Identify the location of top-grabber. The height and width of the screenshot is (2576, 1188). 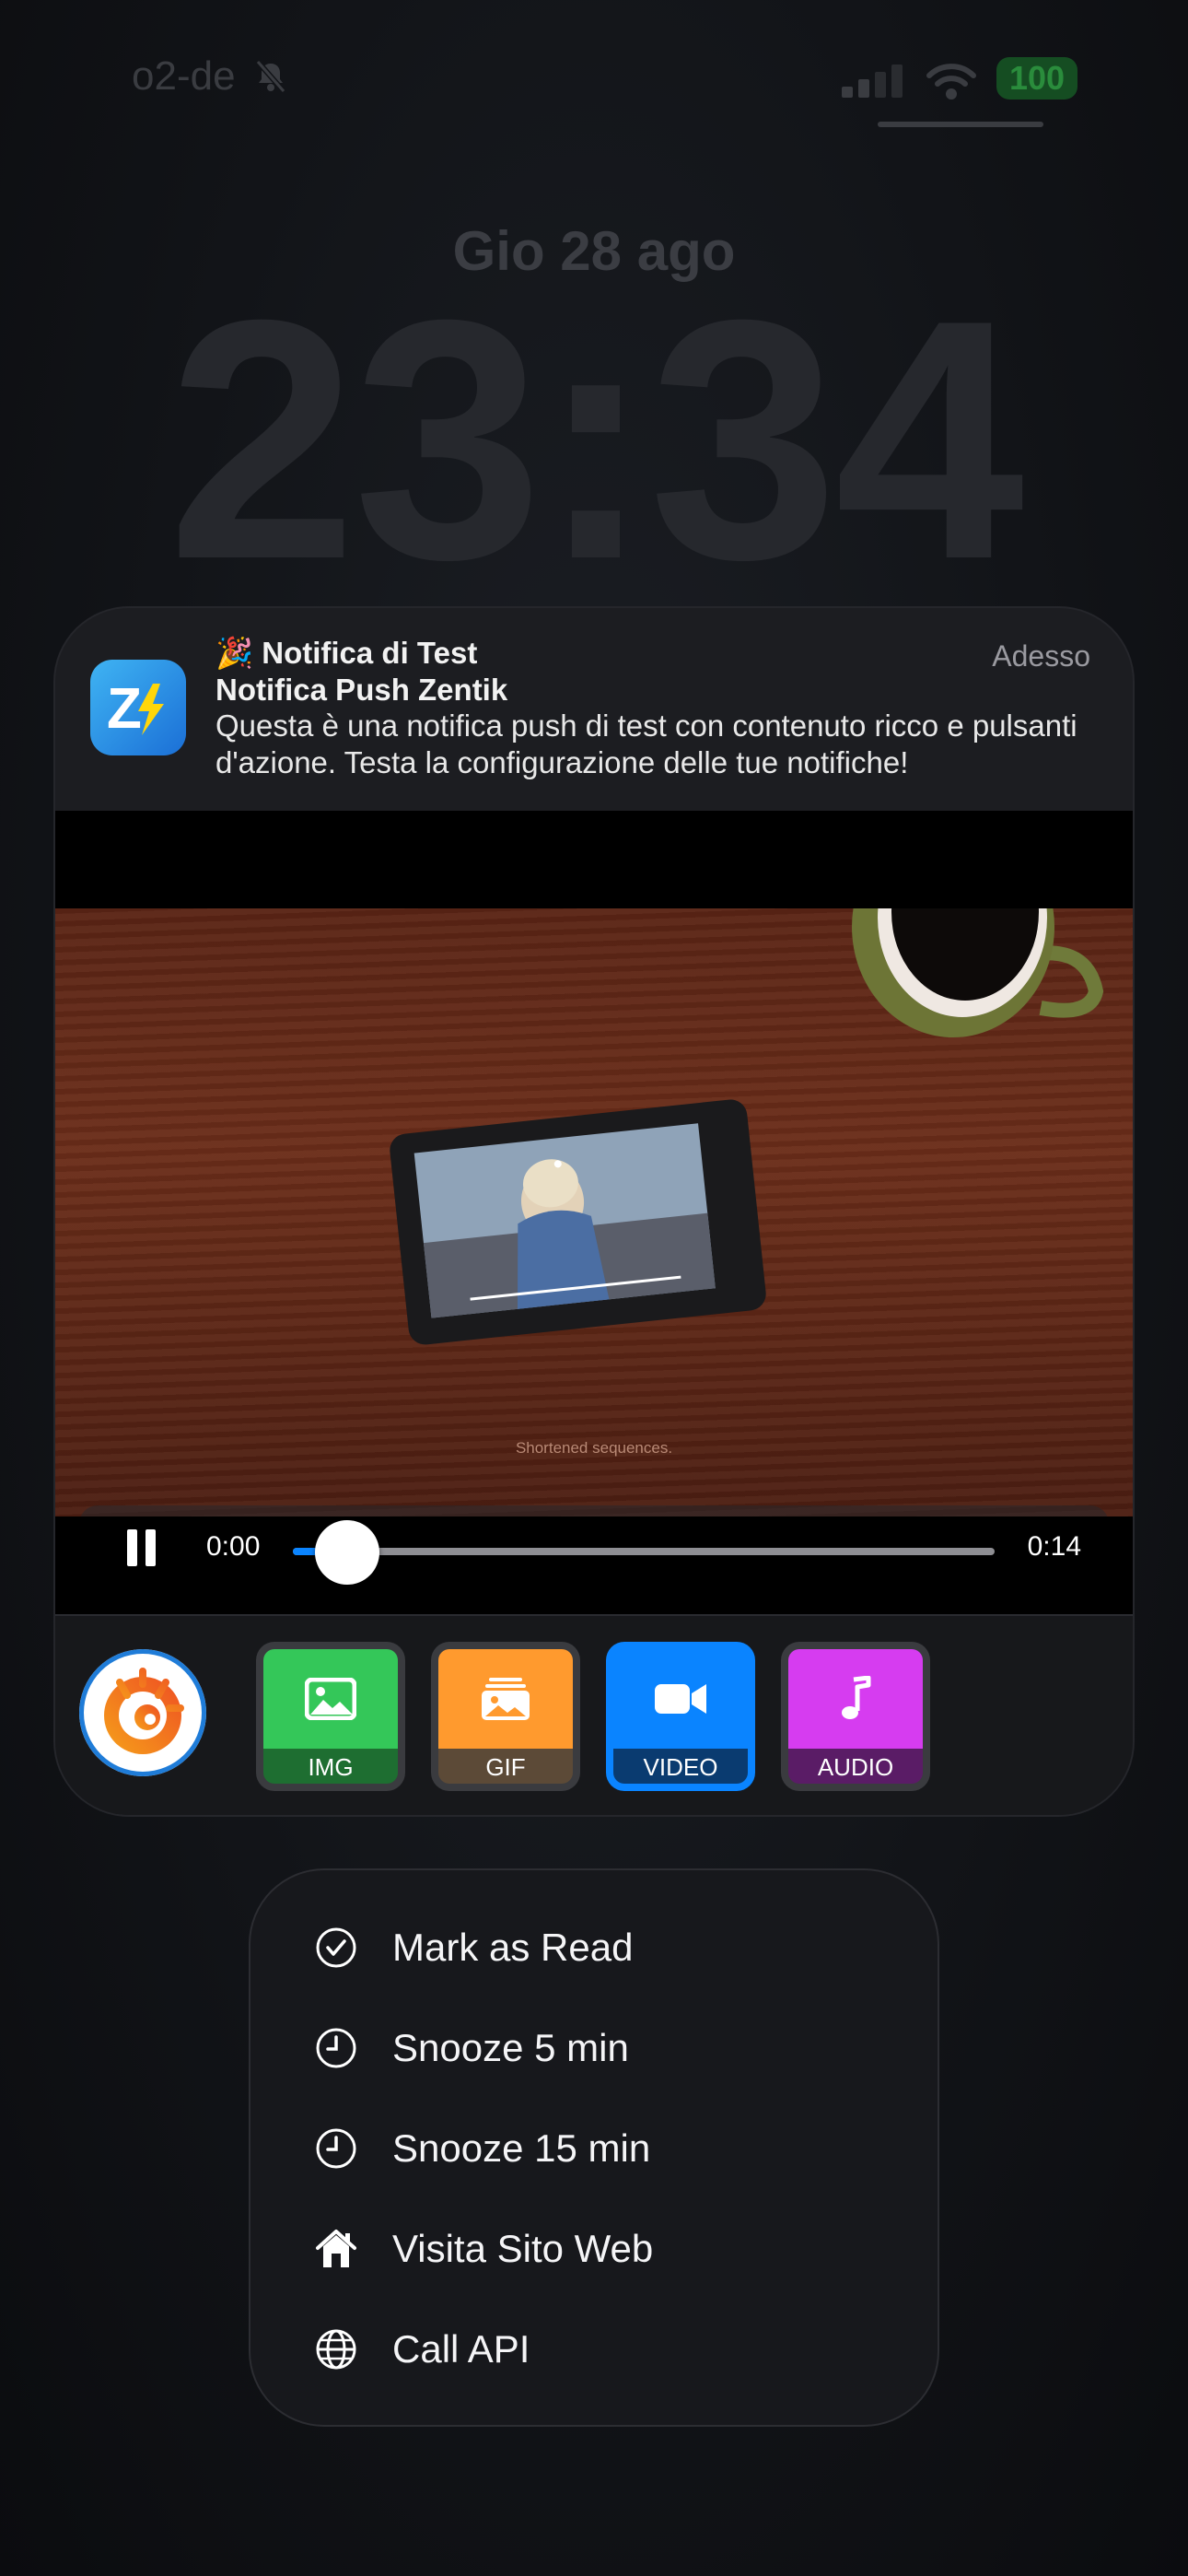
(961, 125).